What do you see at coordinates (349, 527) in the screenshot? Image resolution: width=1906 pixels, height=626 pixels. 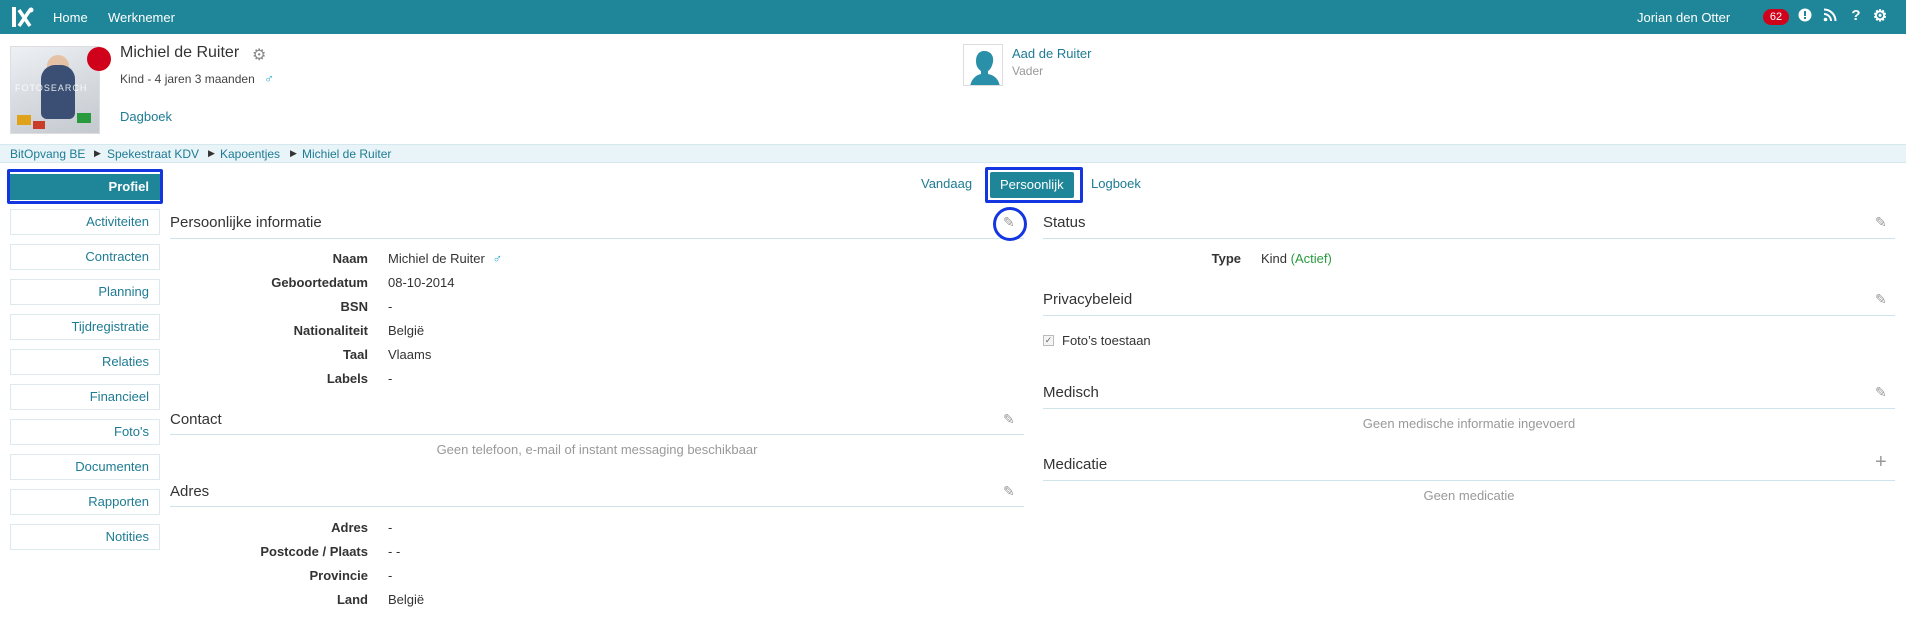 I see `field-label: Adres` at bounding box center [349, 527].